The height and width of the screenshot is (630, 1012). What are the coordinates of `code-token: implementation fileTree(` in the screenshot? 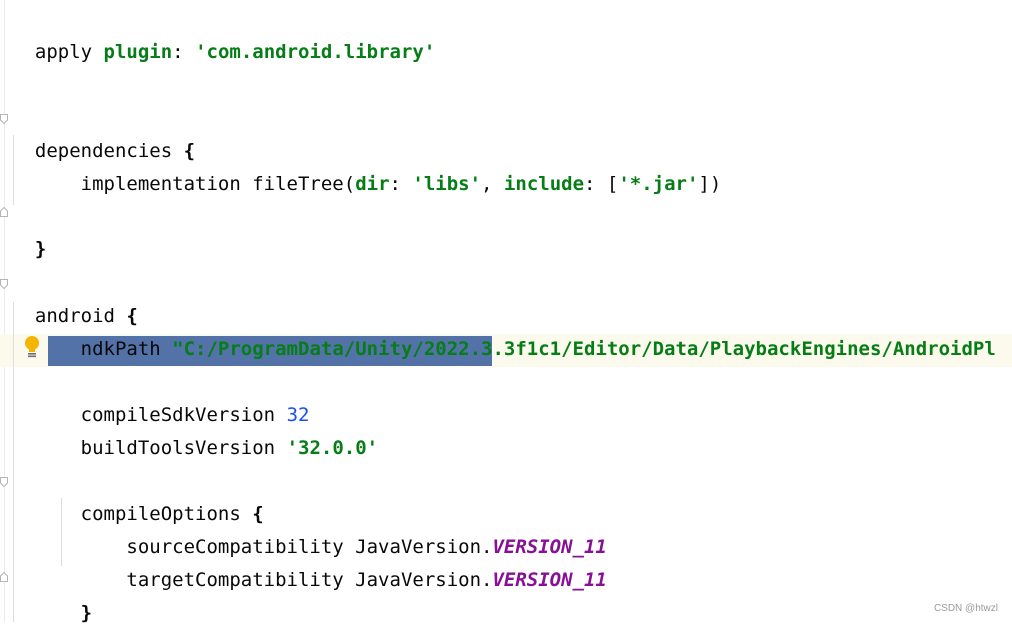 It's located at (195, 184).